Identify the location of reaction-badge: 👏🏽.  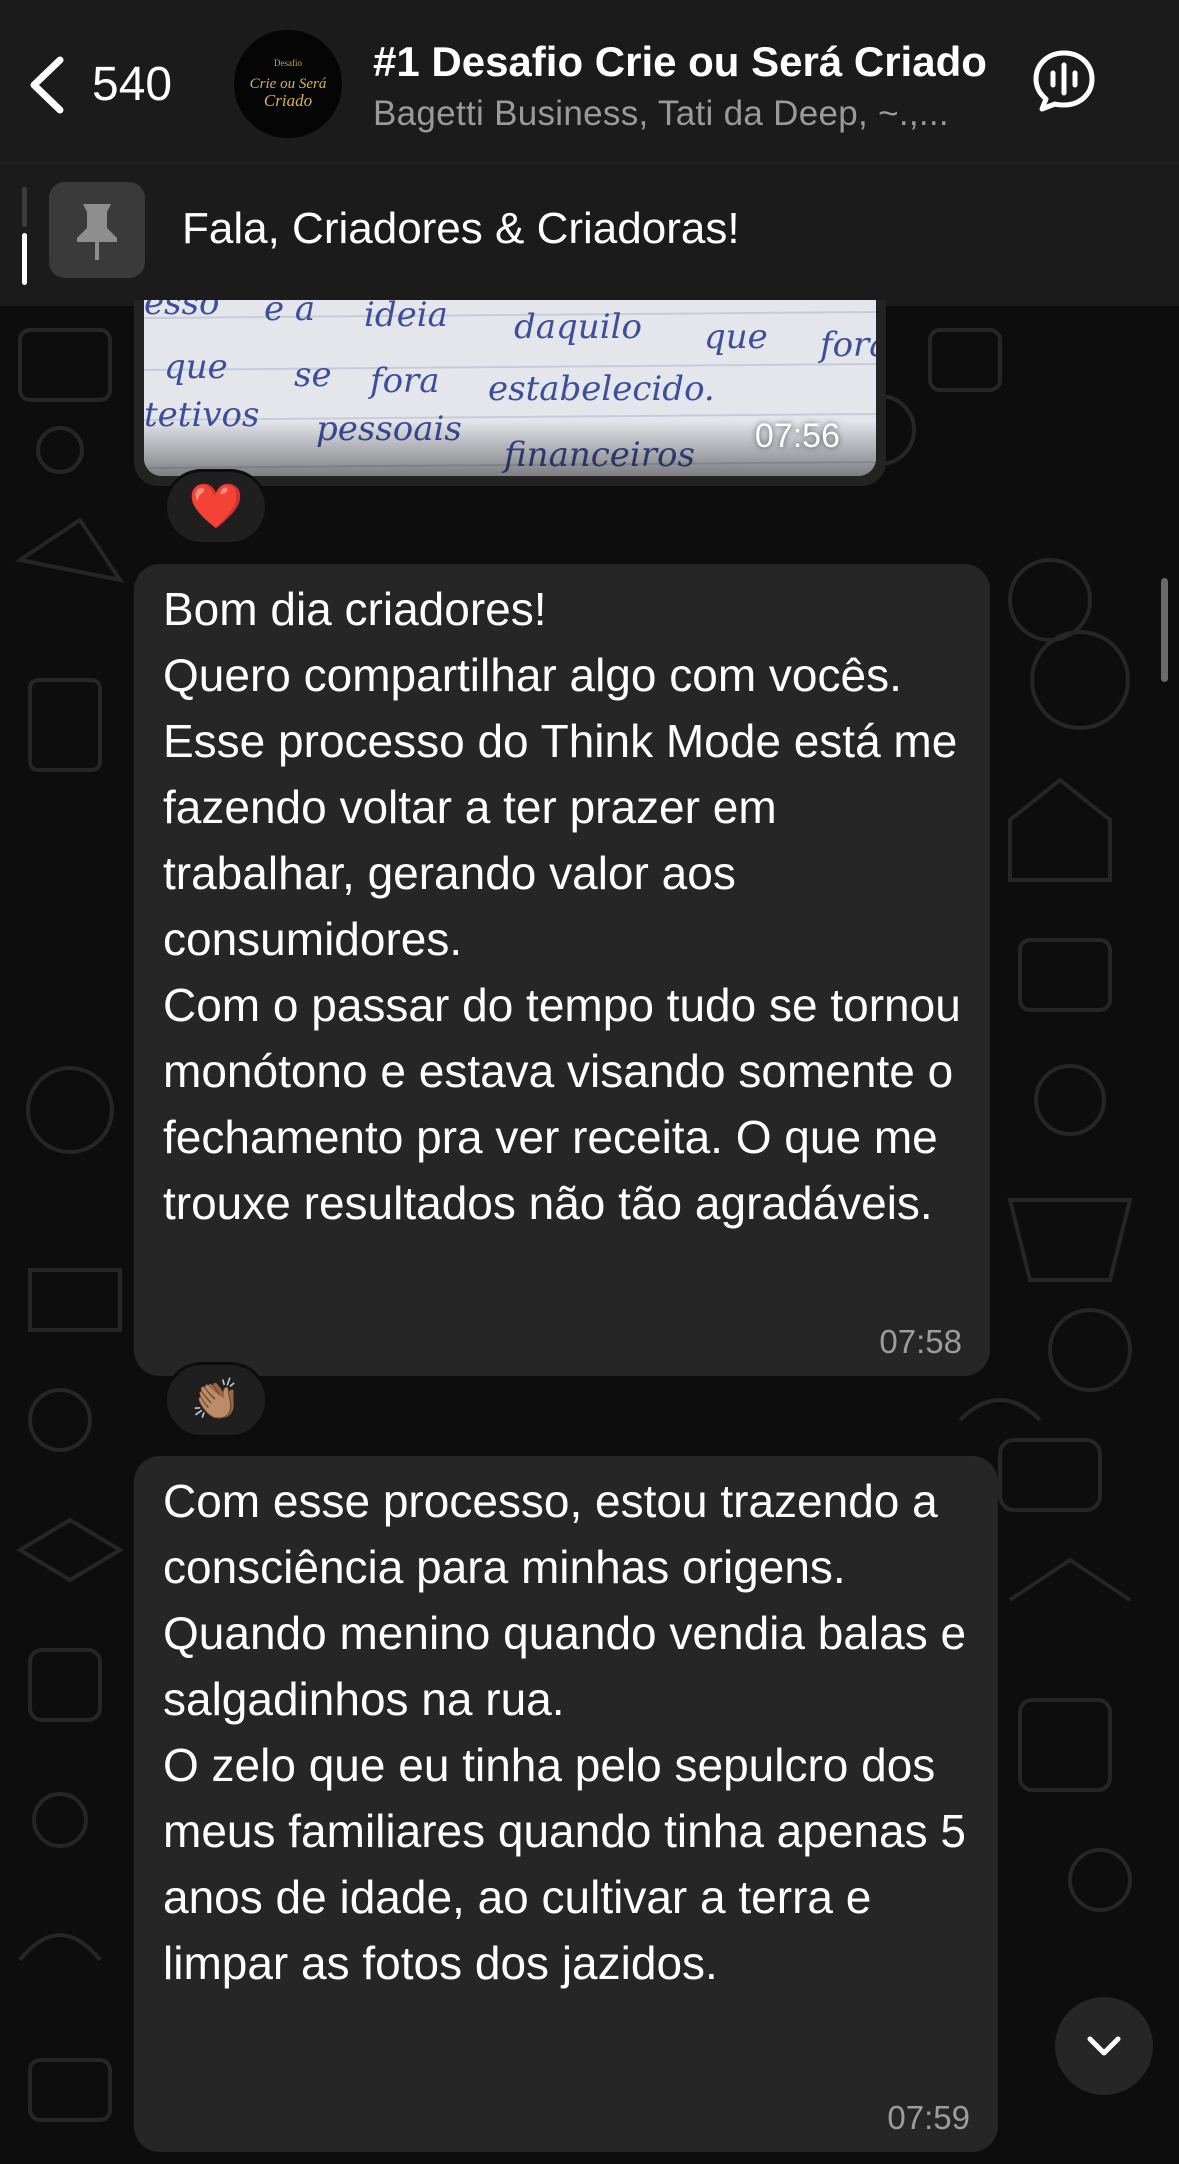
(216, 1400).